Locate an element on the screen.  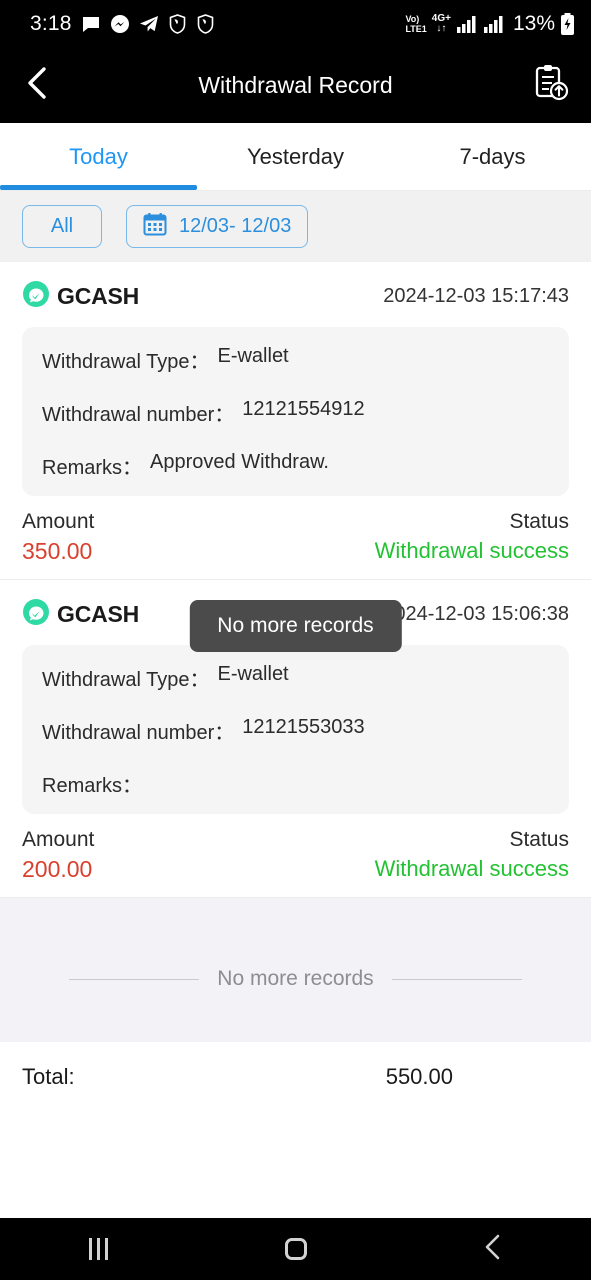
back-button is located at coordinates (37, 85).